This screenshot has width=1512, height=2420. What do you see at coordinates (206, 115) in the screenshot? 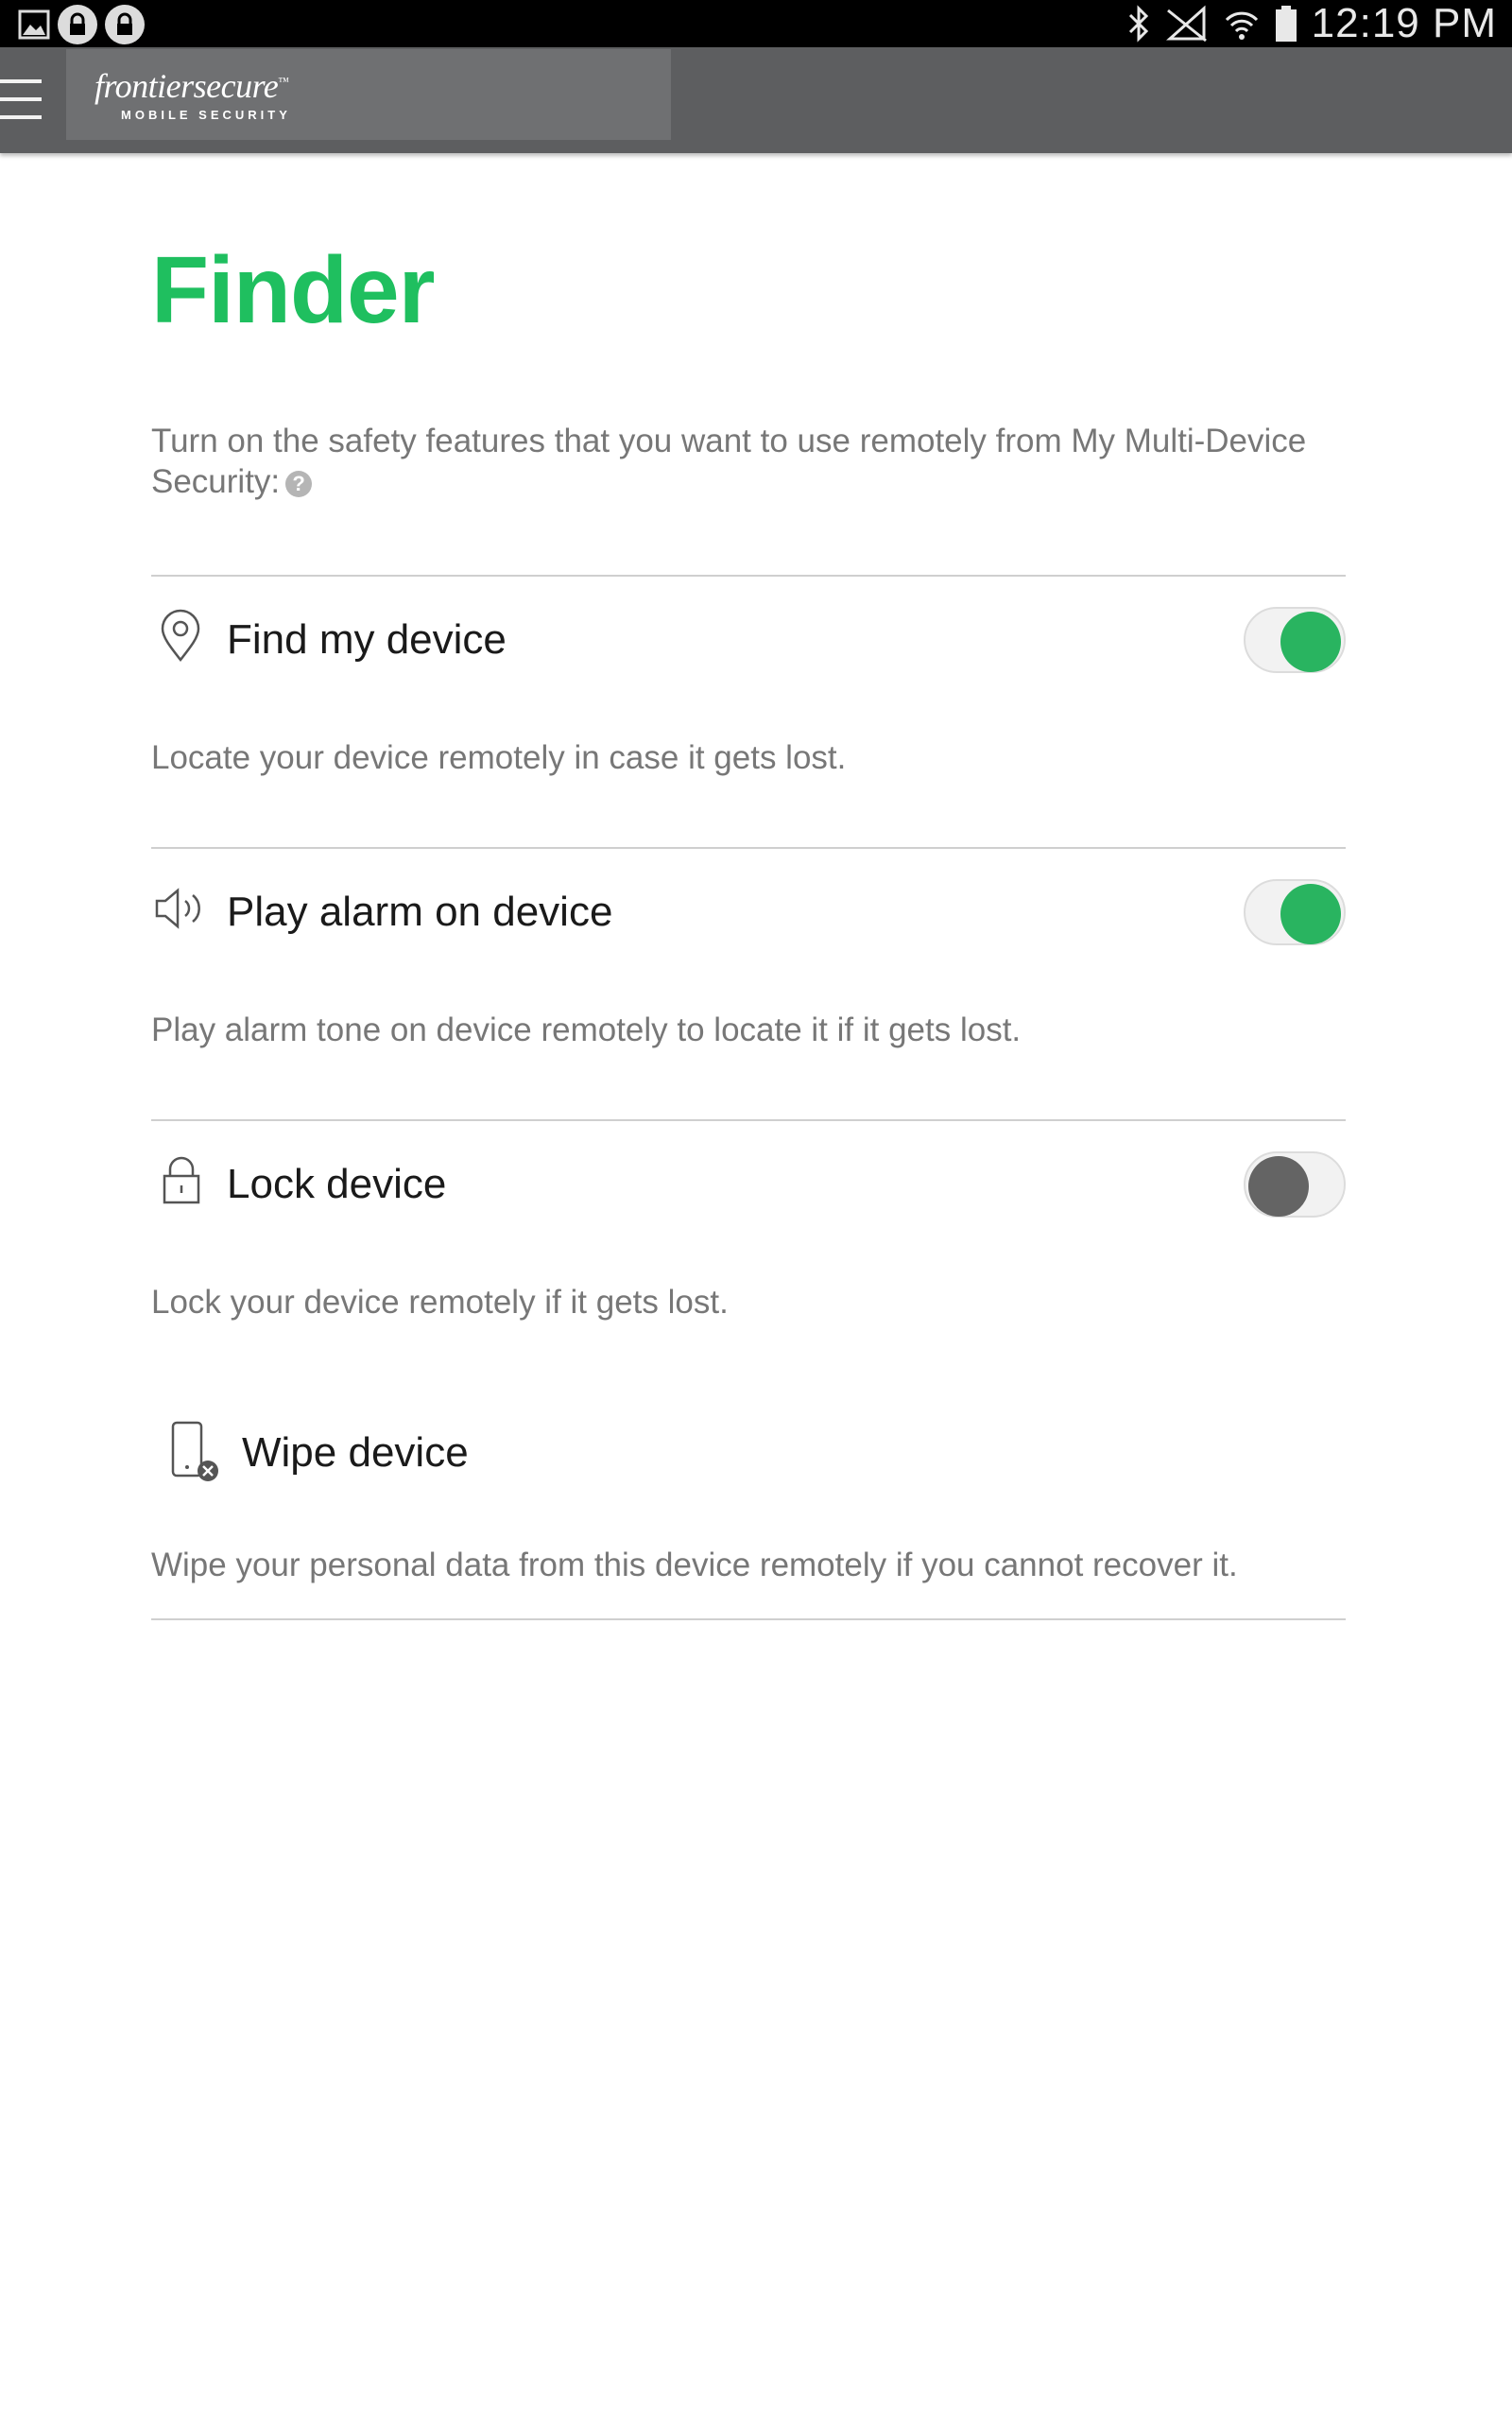
I see `brand-subtitle: MOBILE SECURITY` at bounding box center [206, 115].